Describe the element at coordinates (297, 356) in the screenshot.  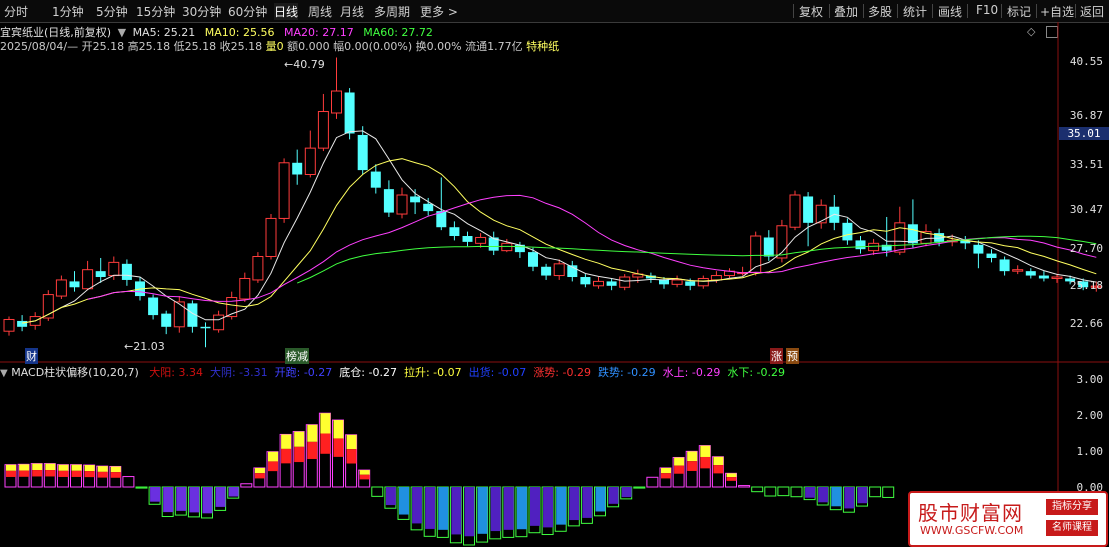
I see `event-marker: 榜减` at that location.